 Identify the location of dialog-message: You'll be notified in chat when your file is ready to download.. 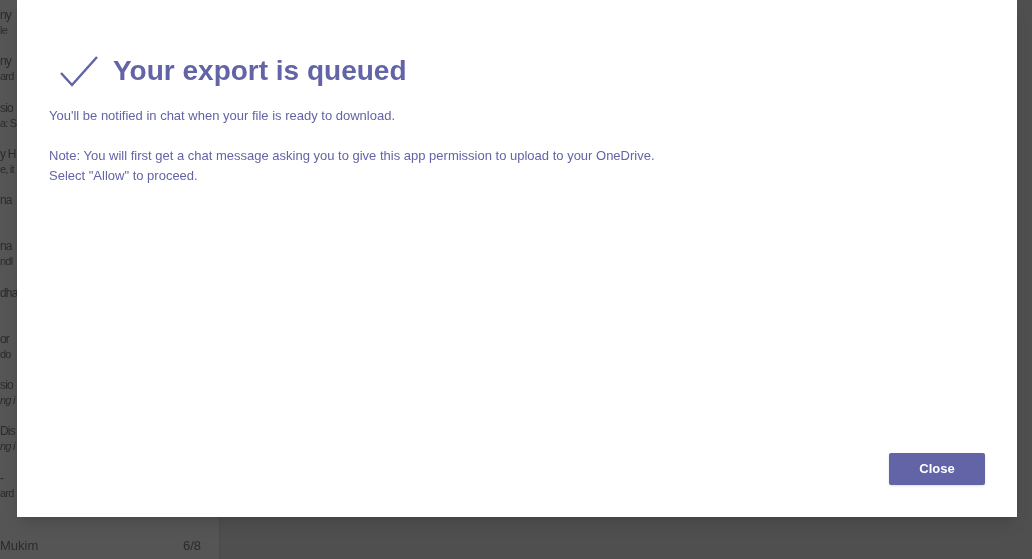
(222, 116).